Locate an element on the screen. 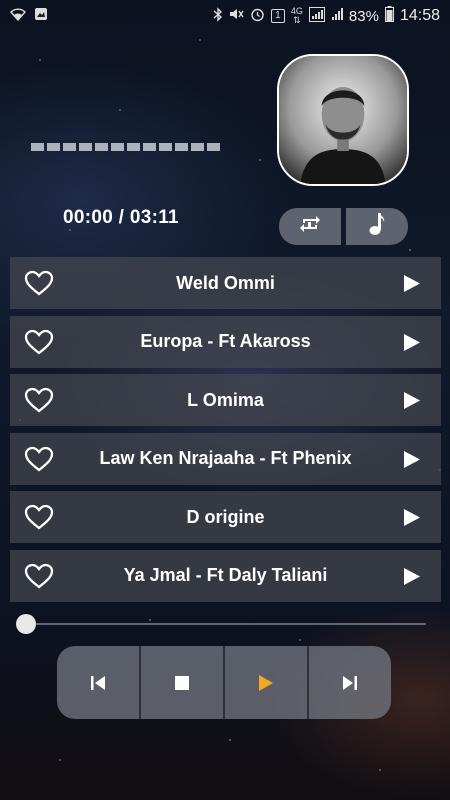  next-button is located at coordinates (350, 682).